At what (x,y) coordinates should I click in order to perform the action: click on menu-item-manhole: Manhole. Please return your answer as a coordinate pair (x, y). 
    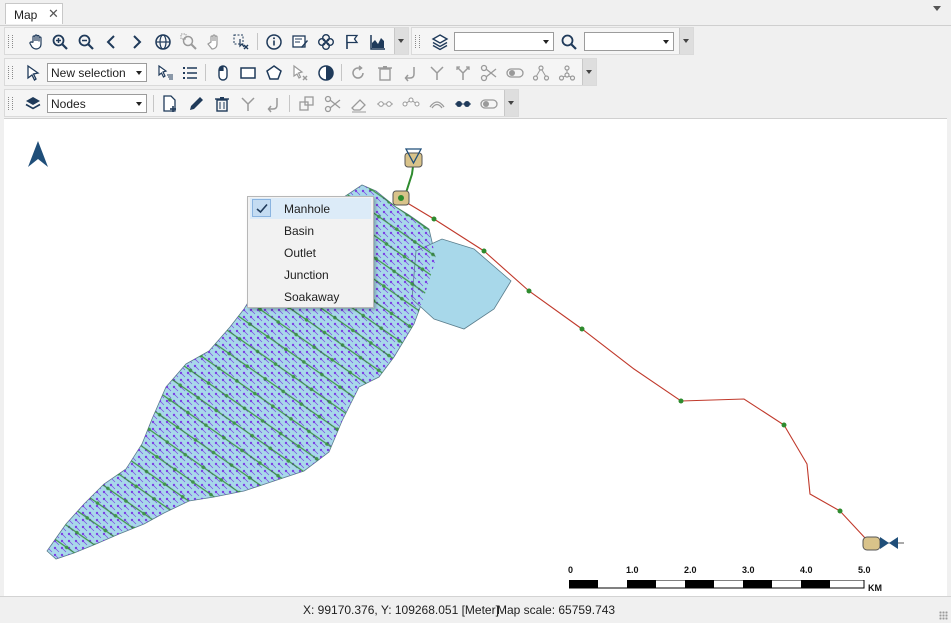
    Looking at the image, I should click on (310, 208).